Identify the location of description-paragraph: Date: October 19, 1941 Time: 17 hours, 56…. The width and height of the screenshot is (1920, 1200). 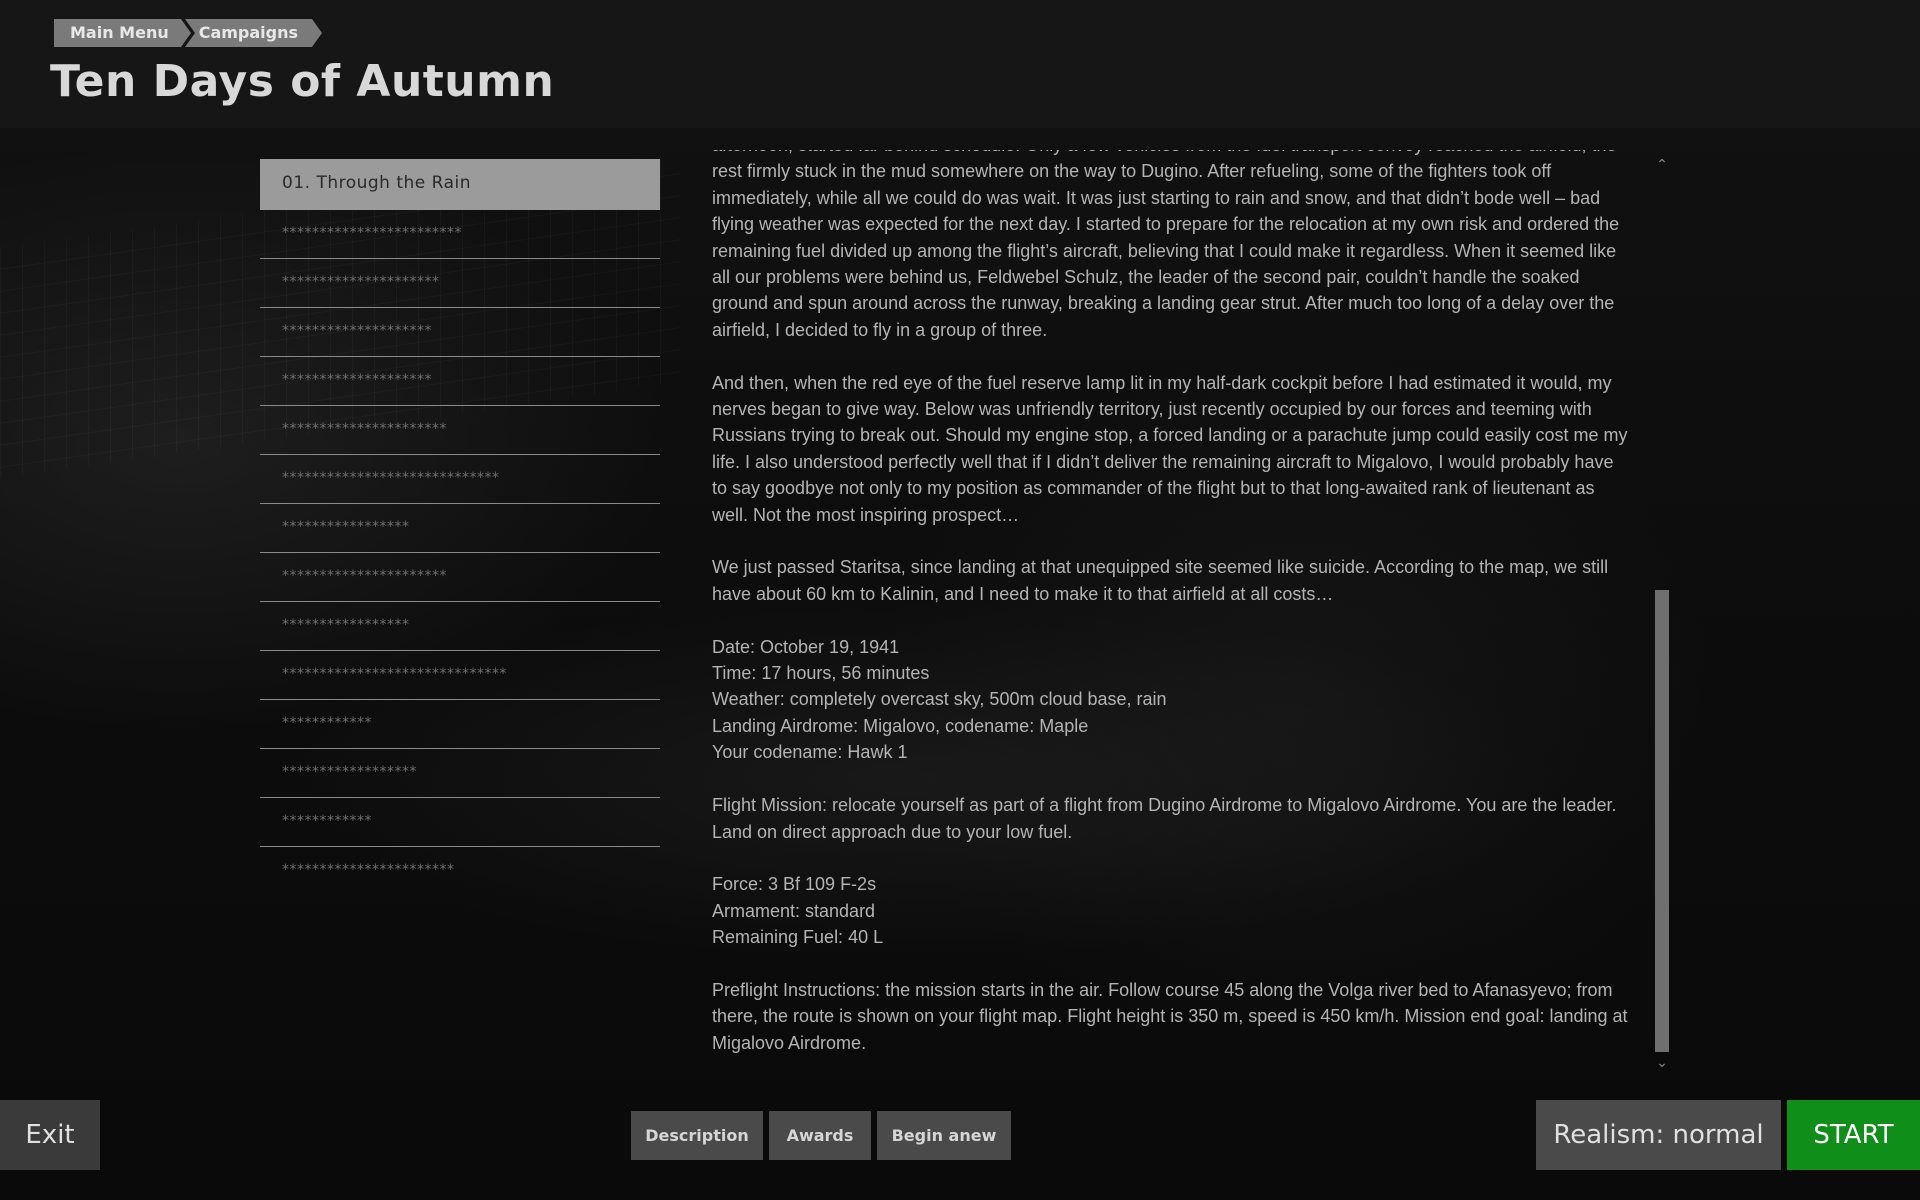
(1171, 700).